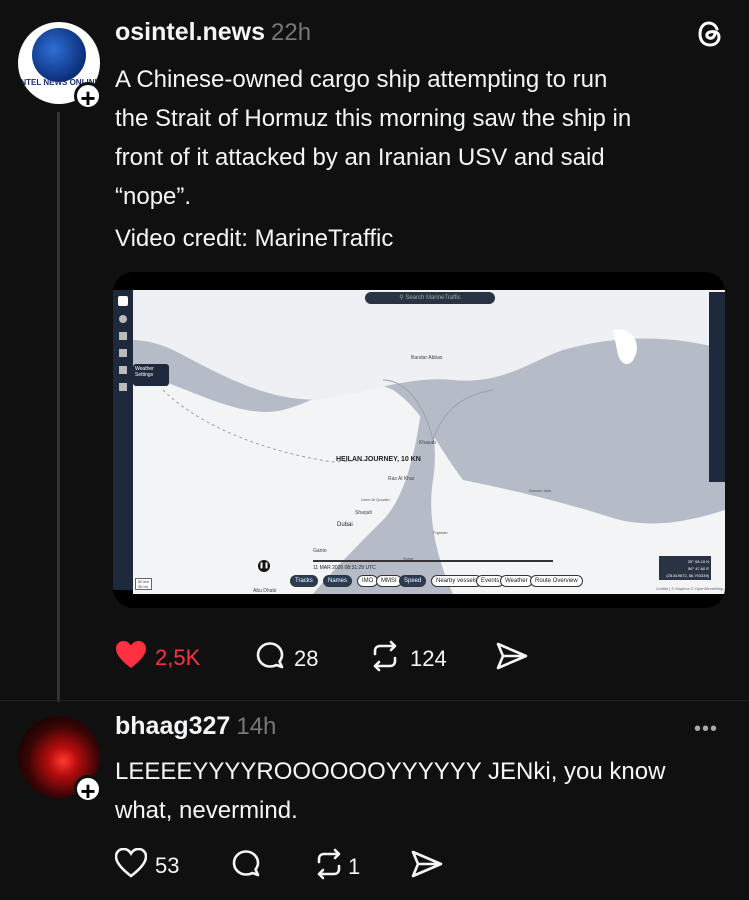  What do you see at coordinates (345, 525) in the screenshot?
I see `place-label: Dubai` at bounding box center [345, 525].